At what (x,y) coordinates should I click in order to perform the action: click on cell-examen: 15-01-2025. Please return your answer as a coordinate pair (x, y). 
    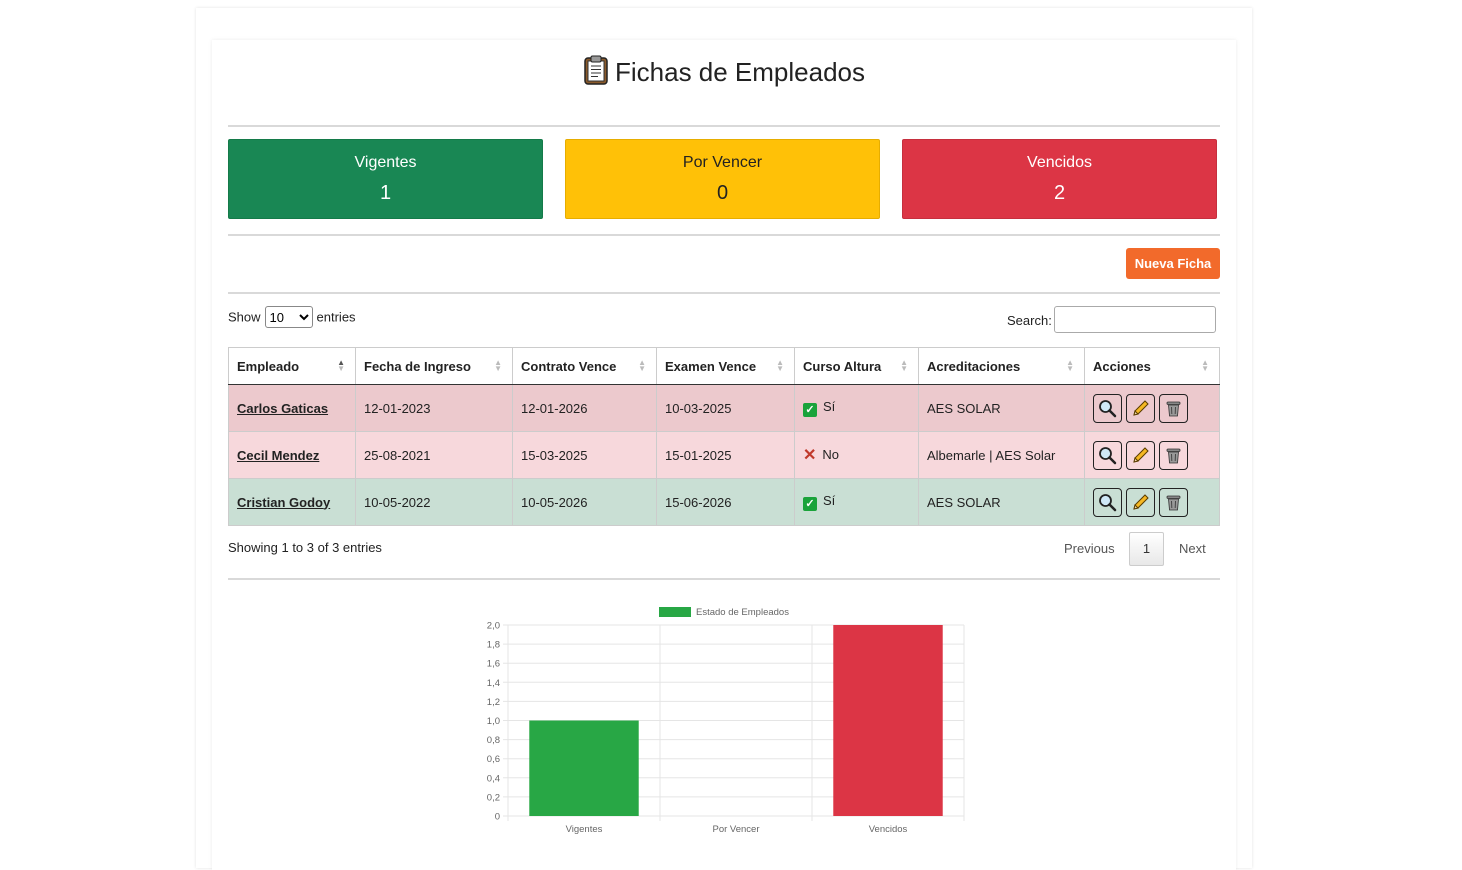
    Looking at the image, I should click on (726, 455).